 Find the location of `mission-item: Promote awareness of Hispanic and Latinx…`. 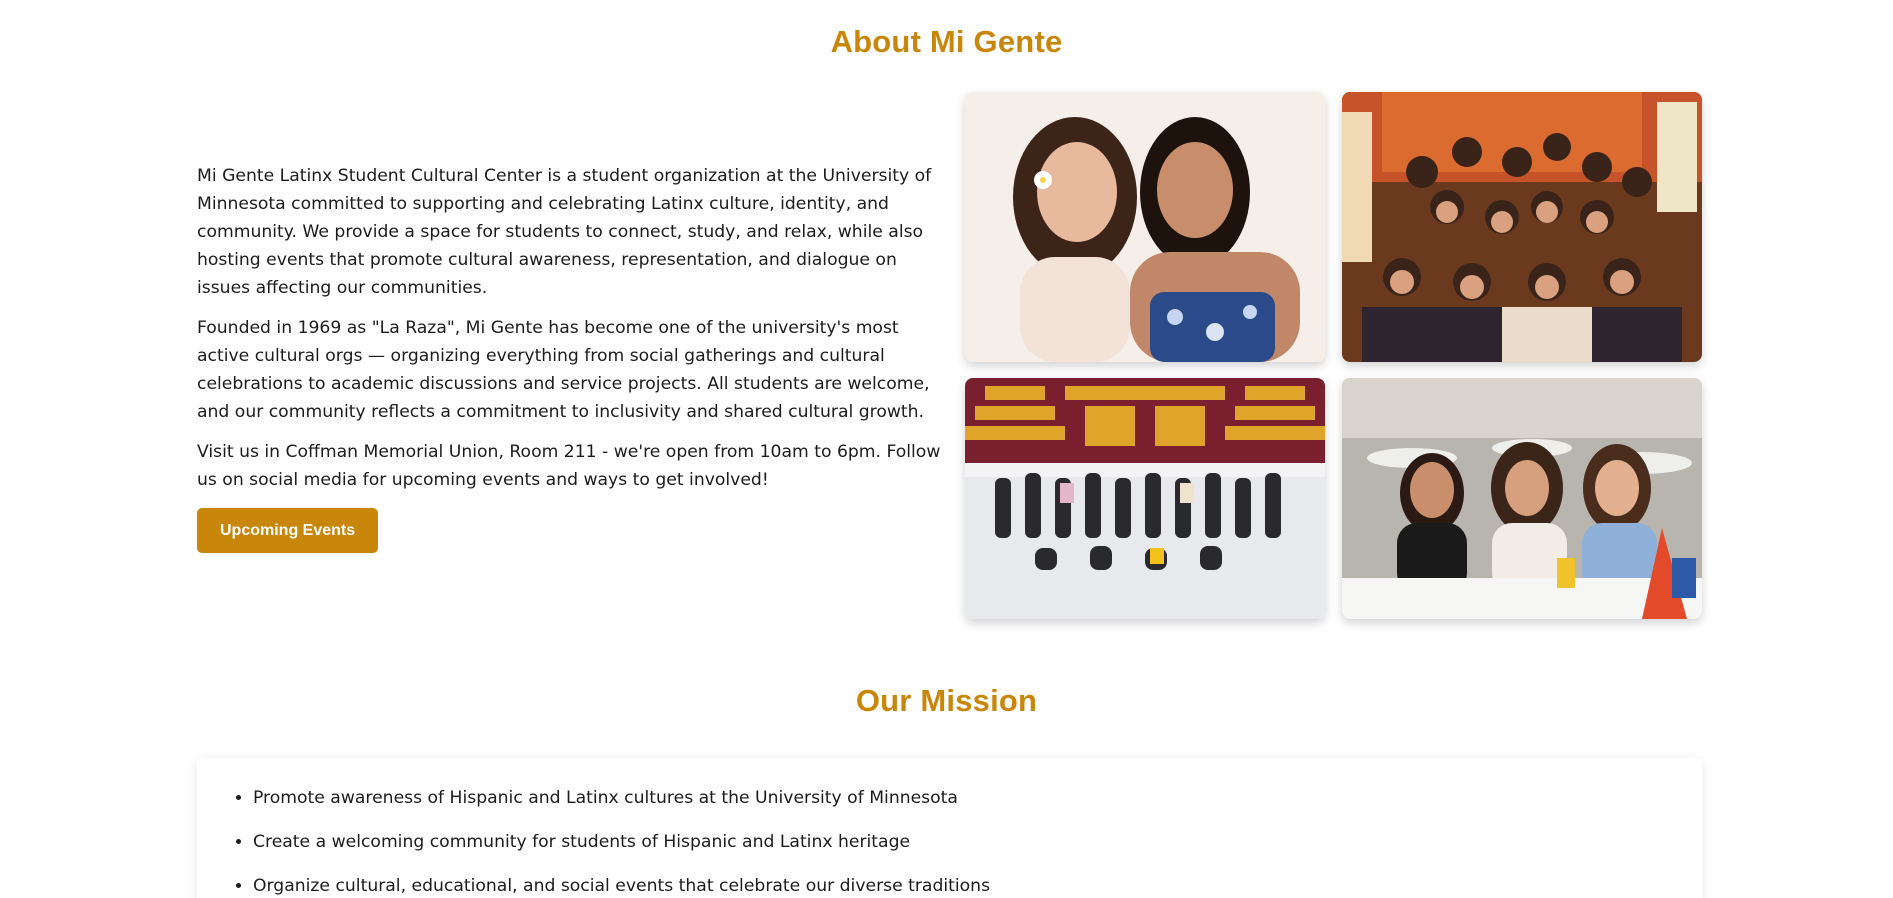

mission-item: Promote awareness of Hispanic and Latinx… is located at coordinates (977, 798).